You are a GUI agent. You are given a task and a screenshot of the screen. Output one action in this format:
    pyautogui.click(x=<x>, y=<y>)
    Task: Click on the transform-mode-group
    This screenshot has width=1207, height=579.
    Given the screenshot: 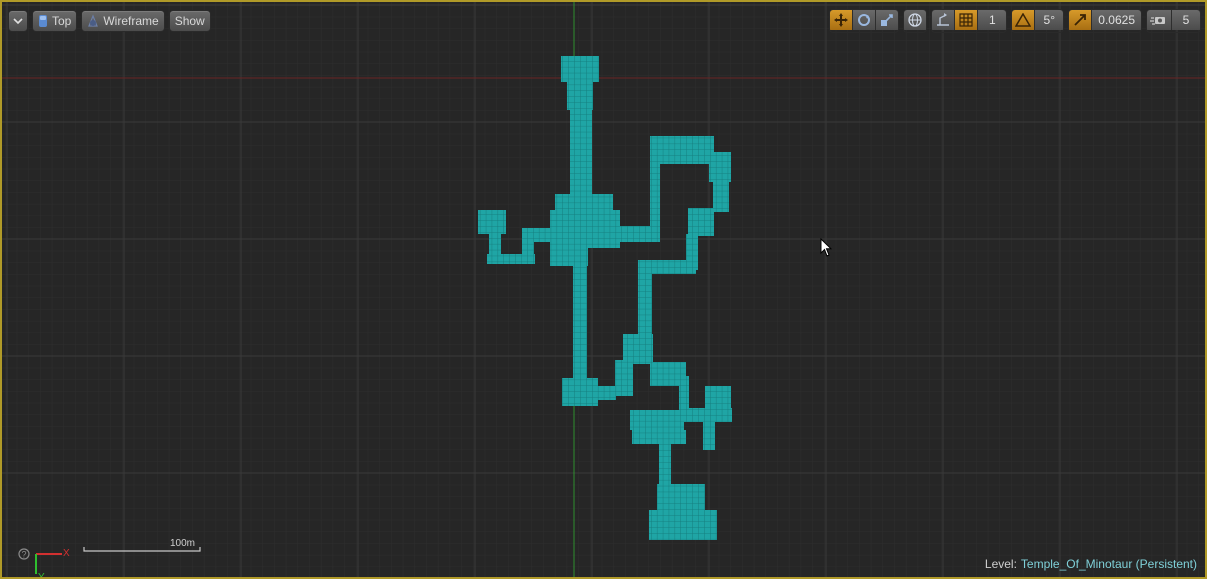 What is the action you would take?
    pyautogui.click(x=864, y=21)
    